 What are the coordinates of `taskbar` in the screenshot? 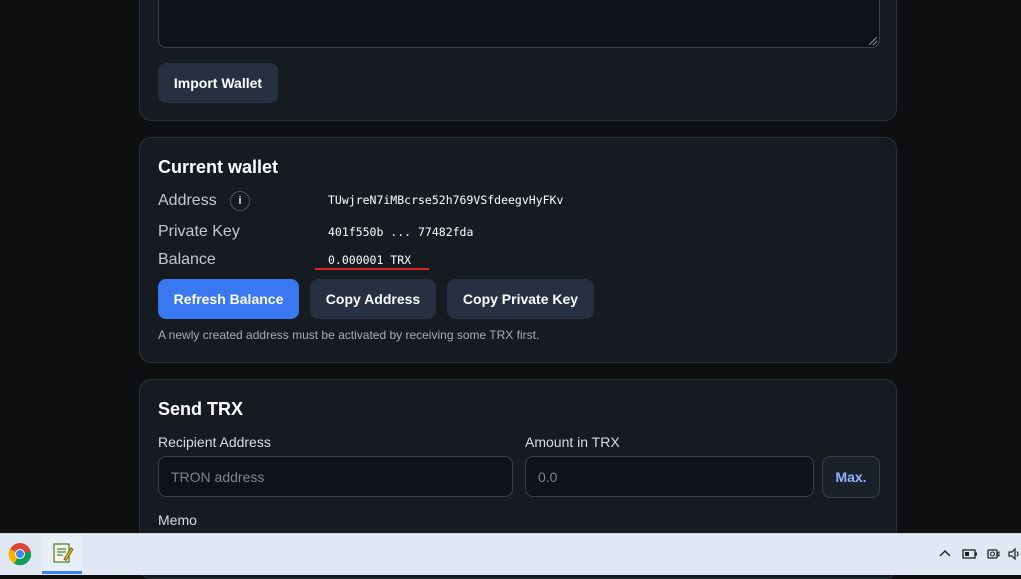 It's located at (510, 554).